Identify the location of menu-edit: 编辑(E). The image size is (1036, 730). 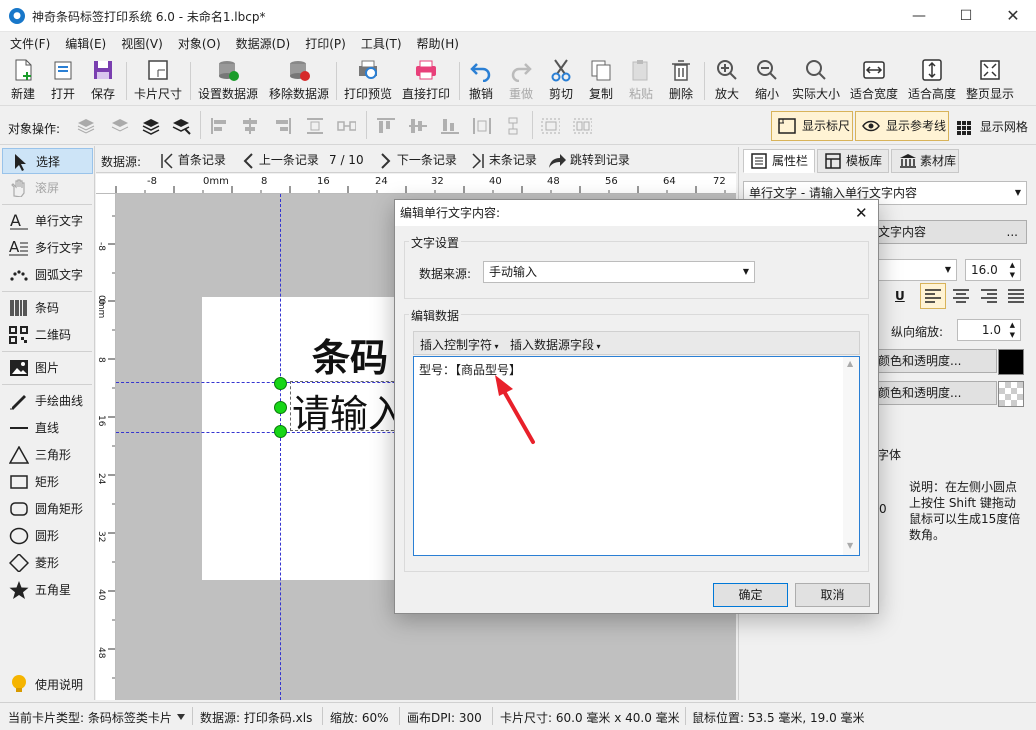
(85, 44).